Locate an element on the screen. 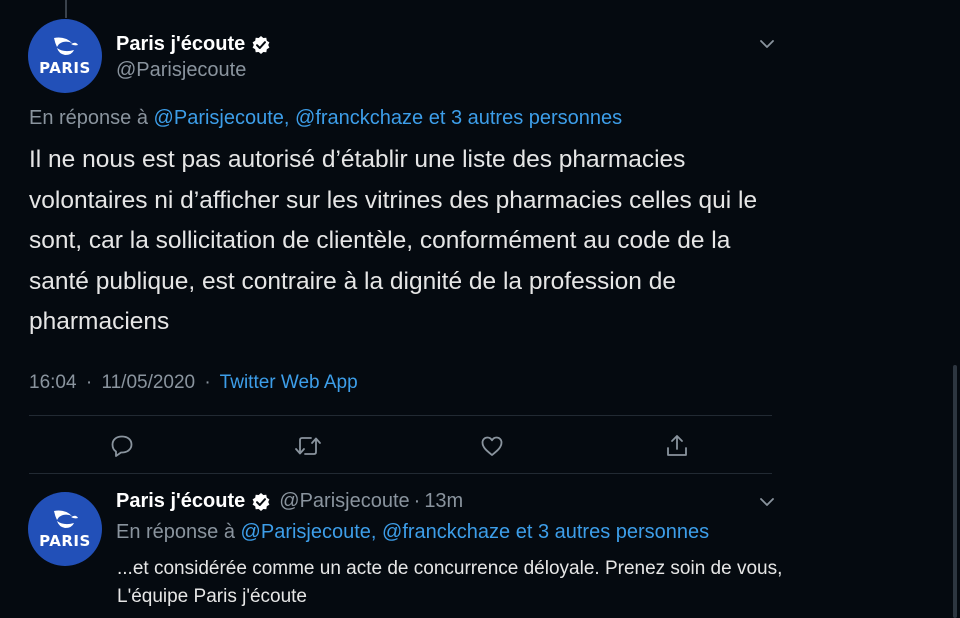  tweet-source: Twitter Web App is located at coordinates (289, 382).